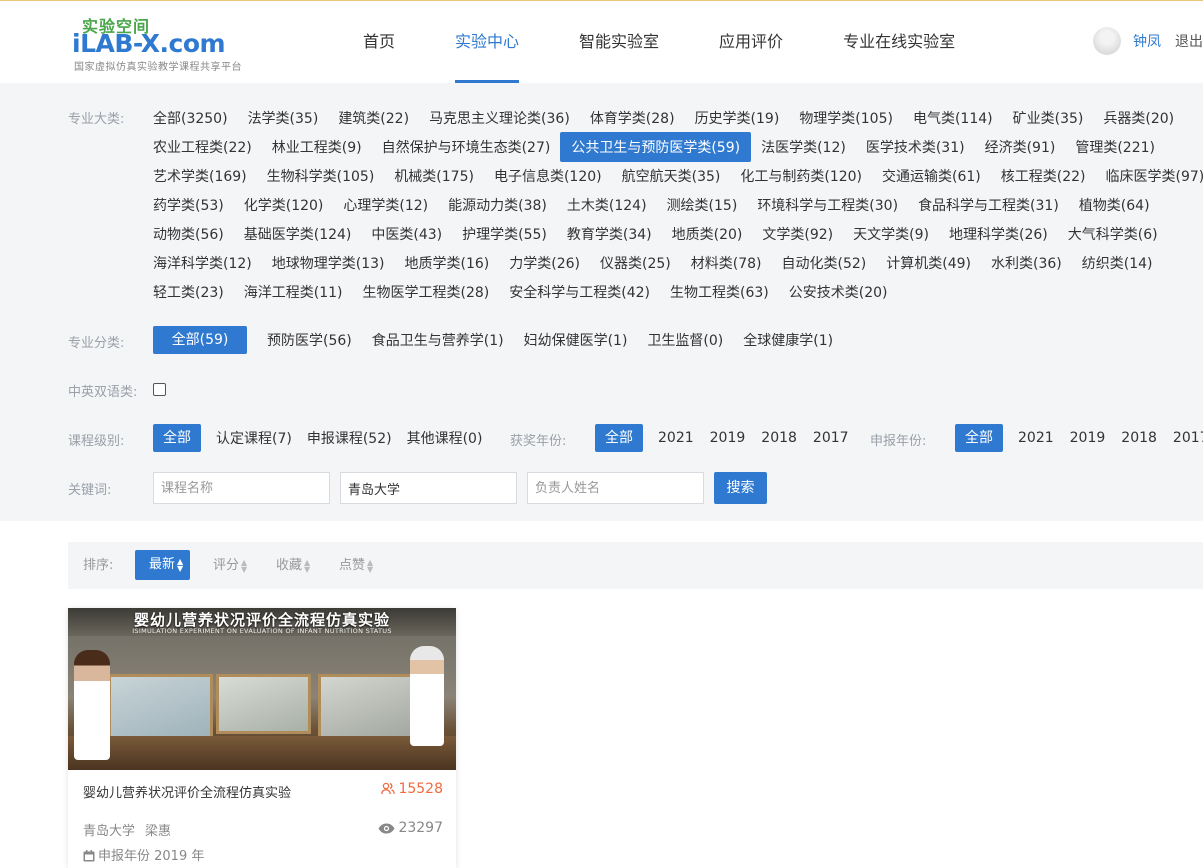  Describe the element at coordinates (899, 42) in the screenshot. I see `nav-online-lab: 专业在线实验室` at that location.